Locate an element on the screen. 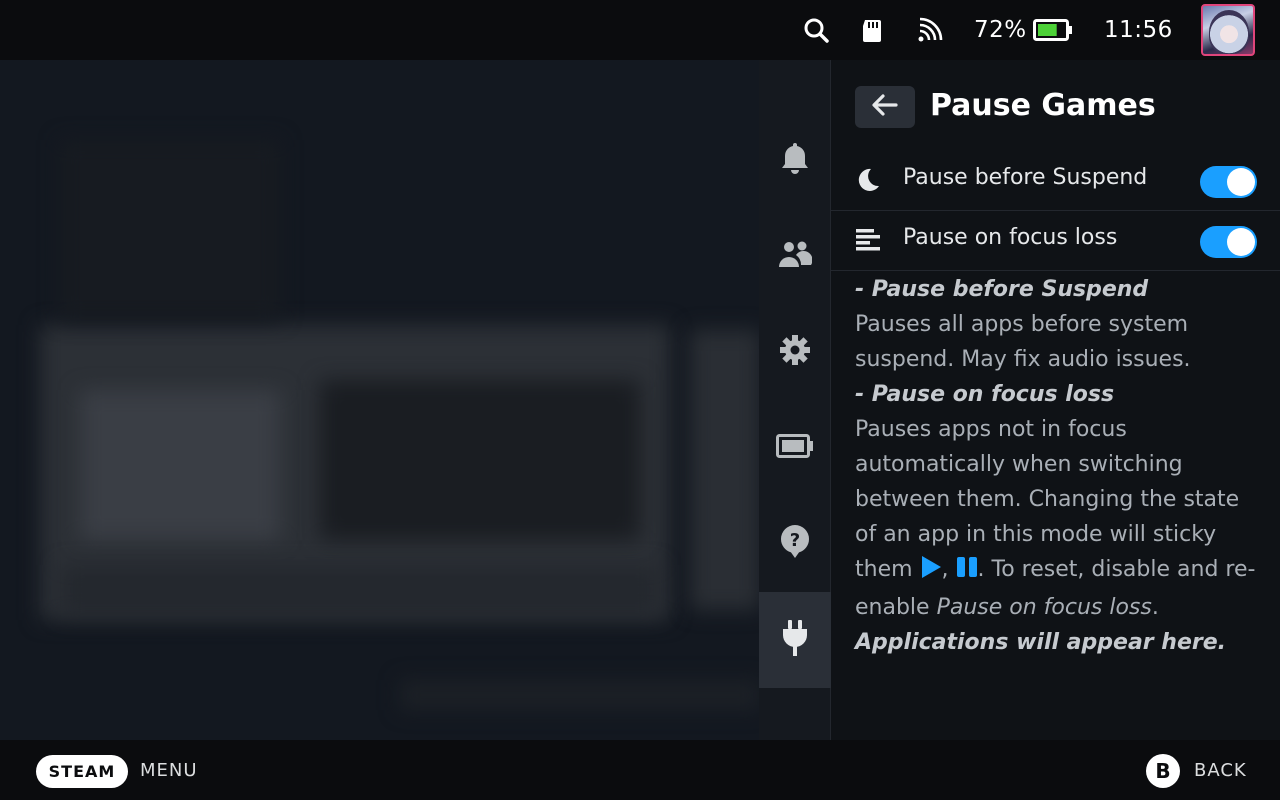 This screenshot has width=1280, height=800. setting-row-pause-before-suspend: Pause before Suspend is located at coordinates (1055, 181).